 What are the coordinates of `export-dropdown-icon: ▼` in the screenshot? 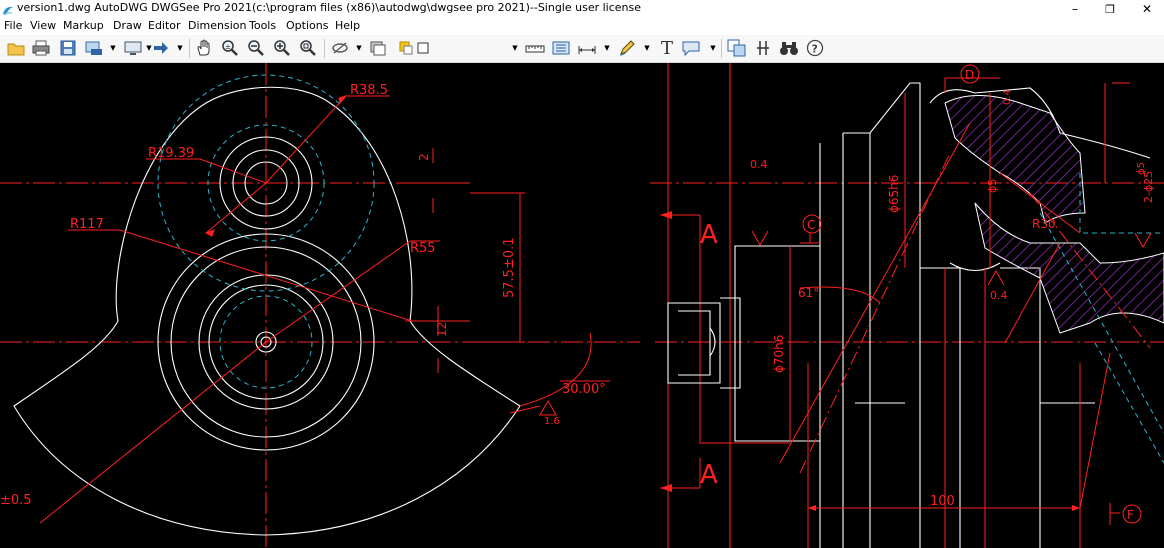 It's located at (113, 48).